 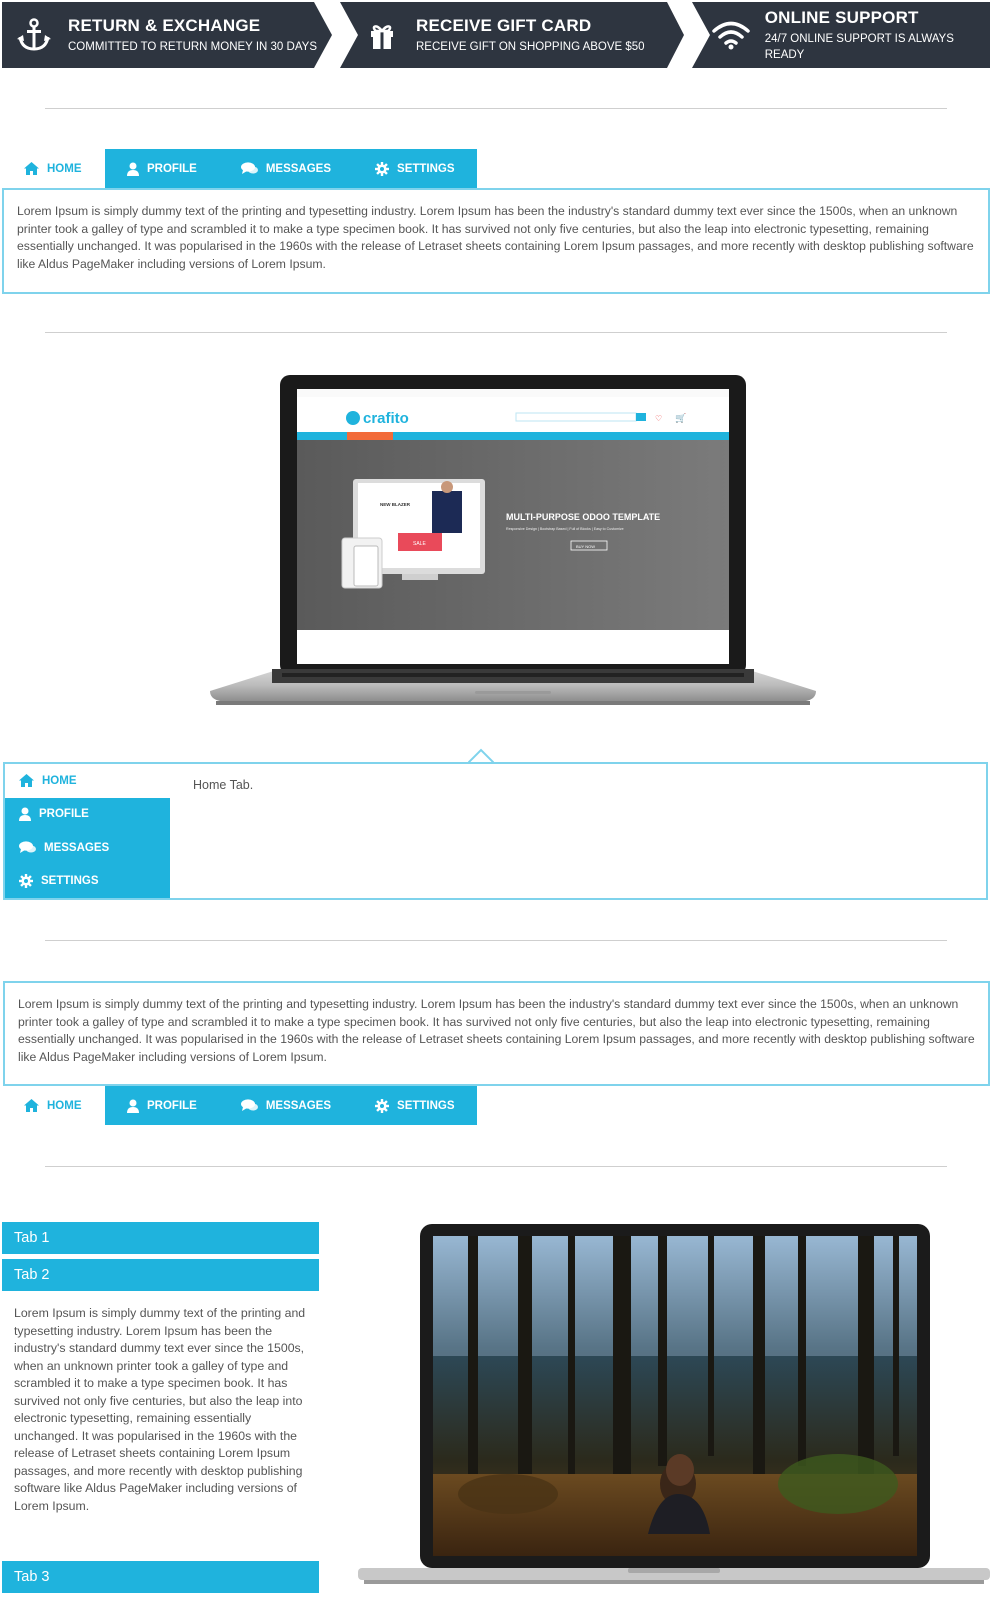 What do you see at coordinates (859, 46) in the screenshot?
I see `banner-subtitle: 24/7 ONLINE SUPPORT IS ALWAYS READY` at bounding box center [859, 46].